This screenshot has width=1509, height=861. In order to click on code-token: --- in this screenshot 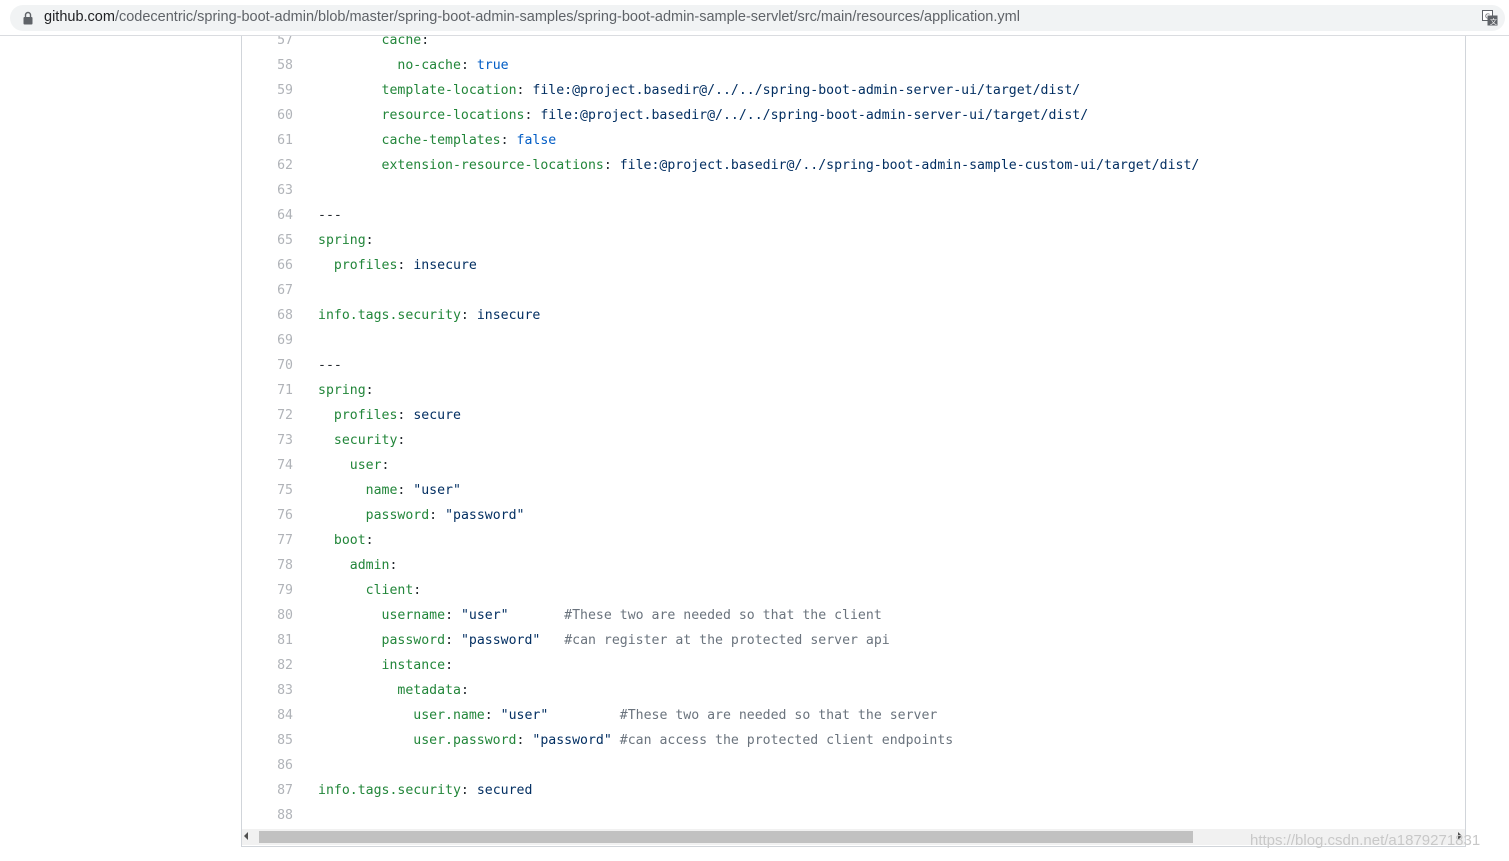, I will do `click(330, 215)`.